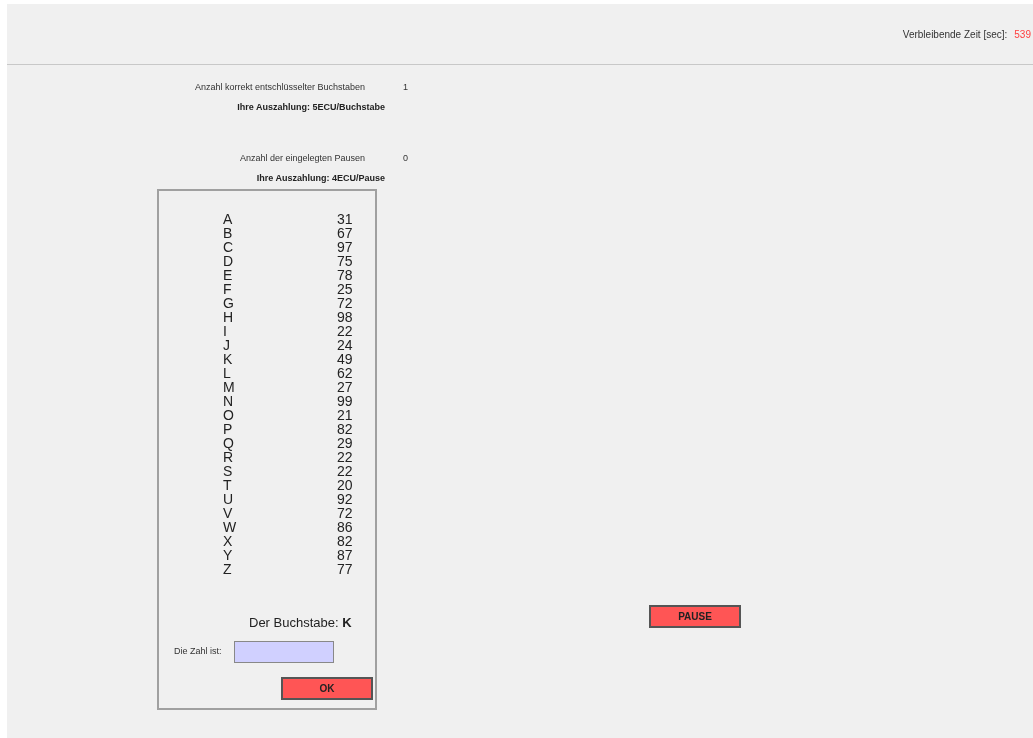  Describe the element at coordinates (228, 429) in the screenshot. I see `letter: P` at that location.